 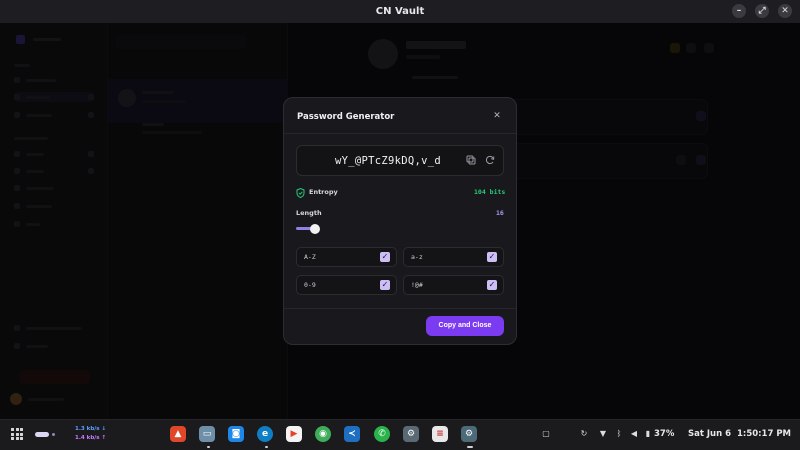 What do you see at coordinates (648, 434) in the screenshot?
I see `battery-icon: ▮` at bounding box center [648, 434].